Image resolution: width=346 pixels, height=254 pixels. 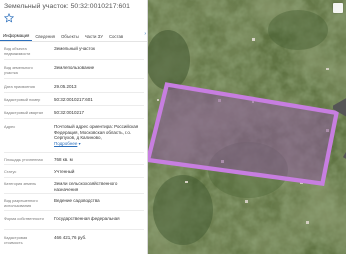 I want to click on info-label: Адрес, so click(x=10, y=126).